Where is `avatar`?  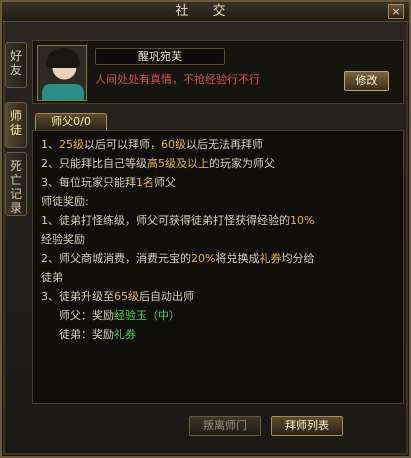
avatar is located at coordinates (62, 73).